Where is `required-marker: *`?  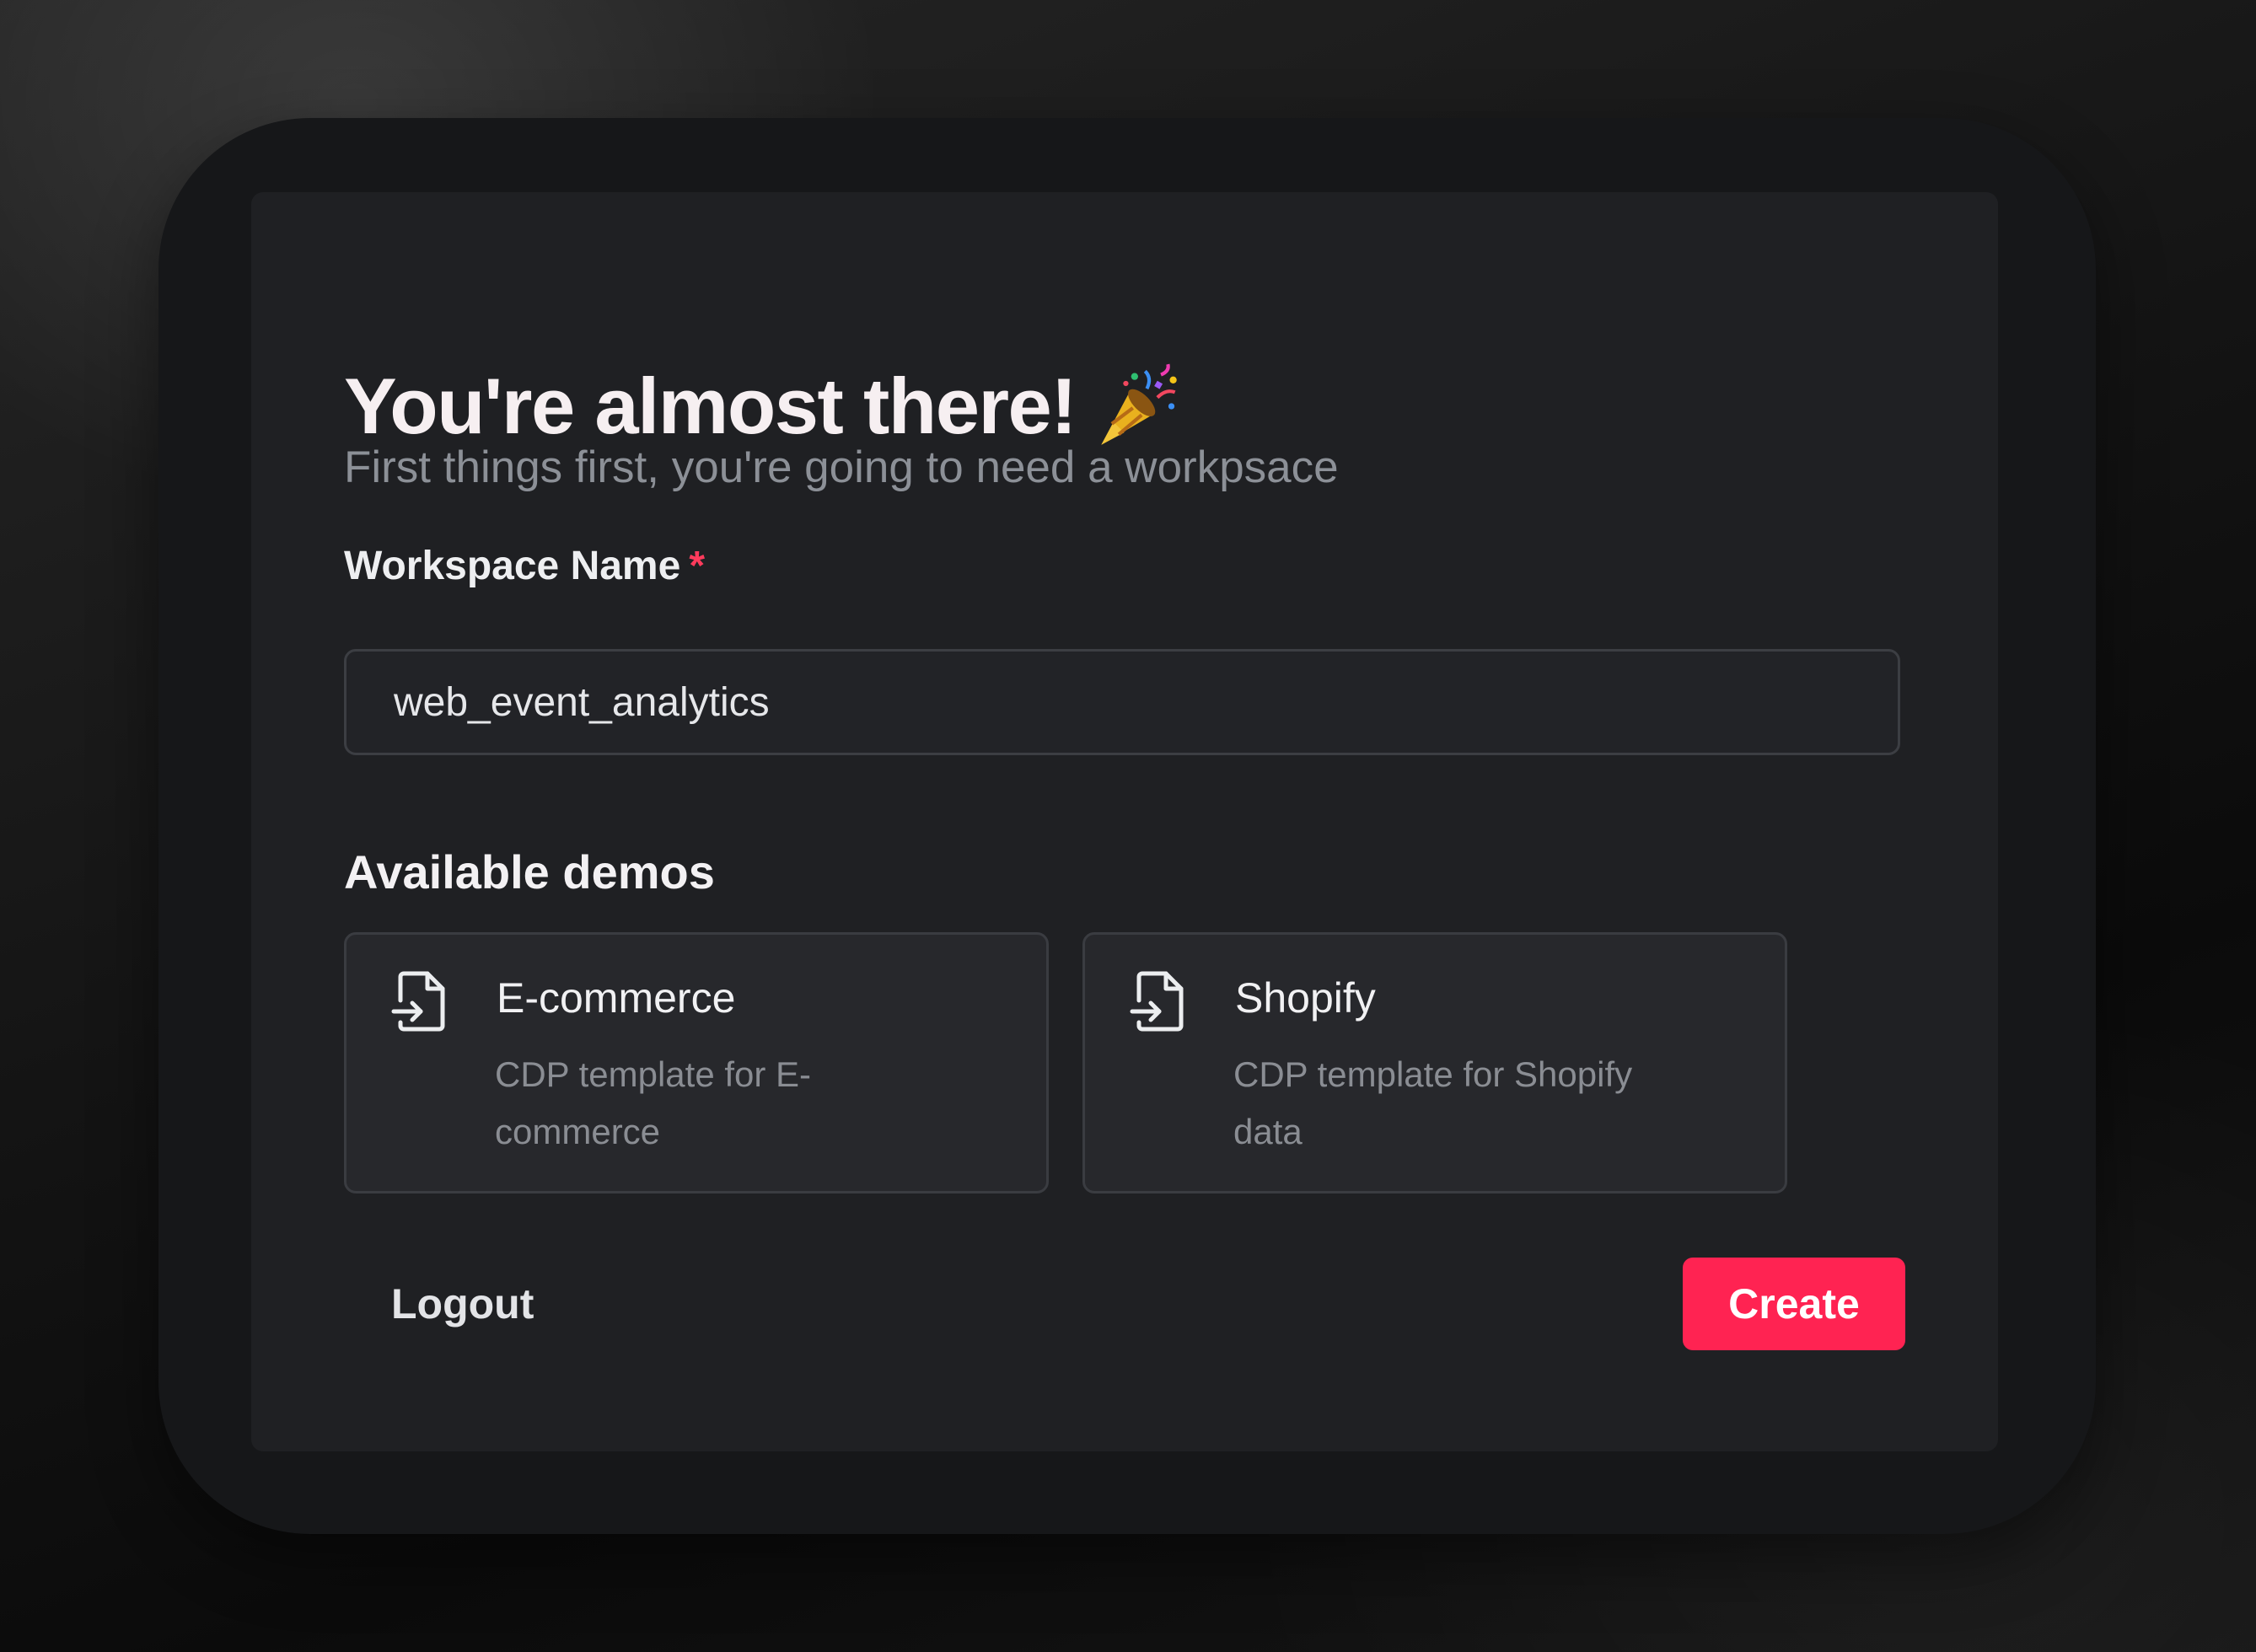 required-marker: * is located at coordinates (697, 566).